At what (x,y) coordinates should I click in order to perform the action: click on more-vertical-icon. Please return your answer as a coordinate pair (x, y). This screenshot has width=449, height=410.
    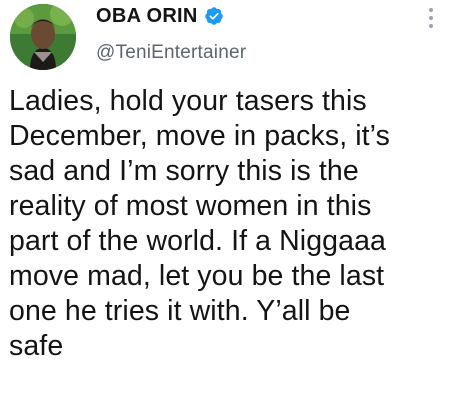
    Looking at the image, I should click on (431, 18).